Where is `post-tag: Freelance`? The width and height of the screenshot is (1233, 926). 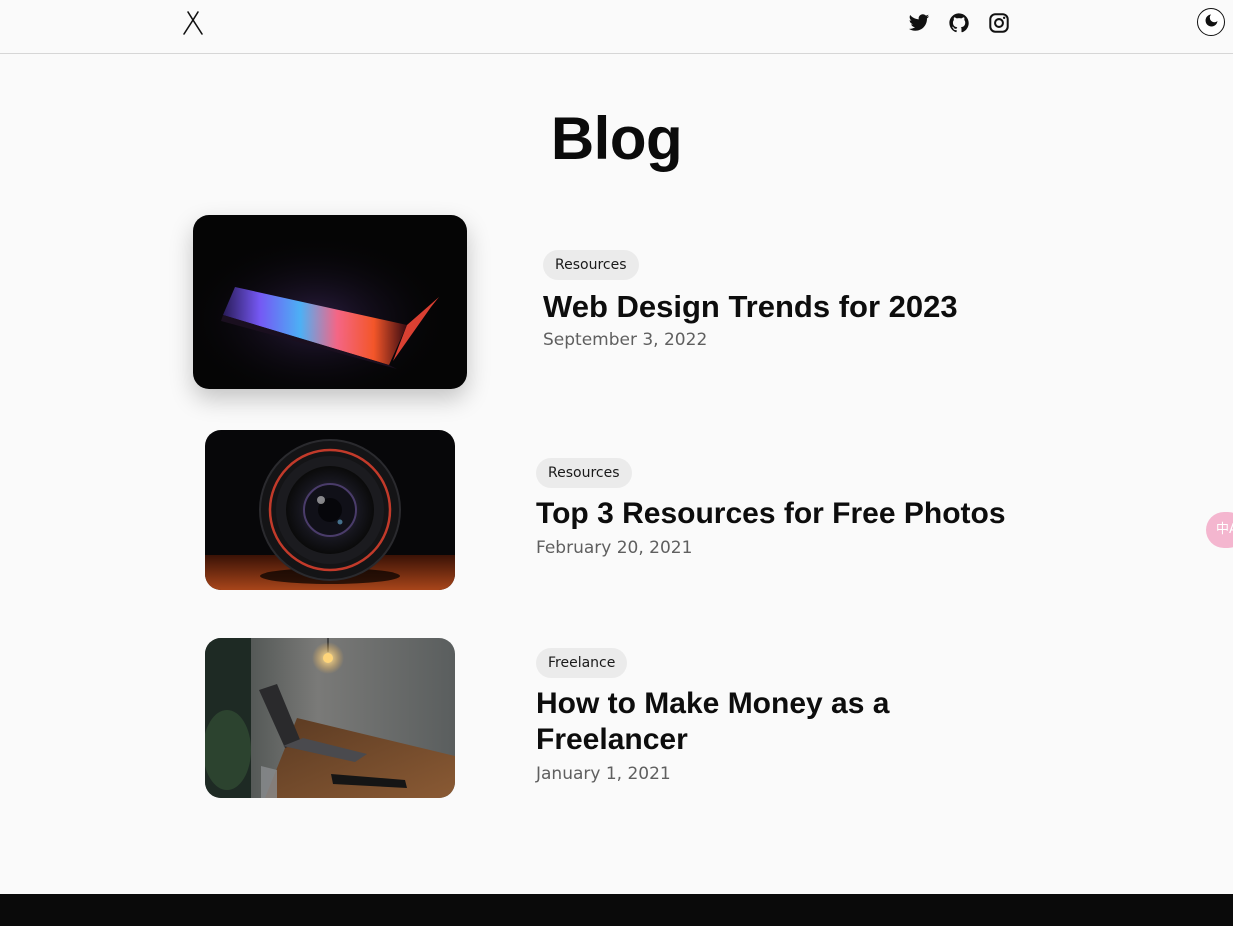
post-tag: Freelance is located at coordinates (582, 663).